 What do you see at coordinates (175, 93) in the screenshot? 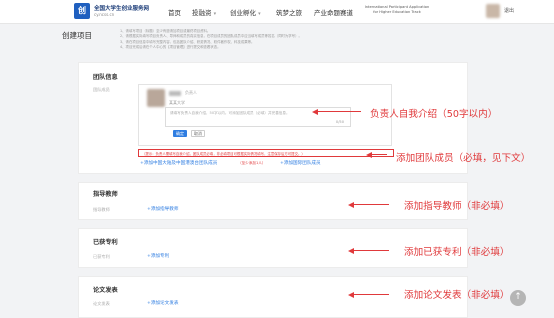
I see `member-name` at bounding box center [175, 93].